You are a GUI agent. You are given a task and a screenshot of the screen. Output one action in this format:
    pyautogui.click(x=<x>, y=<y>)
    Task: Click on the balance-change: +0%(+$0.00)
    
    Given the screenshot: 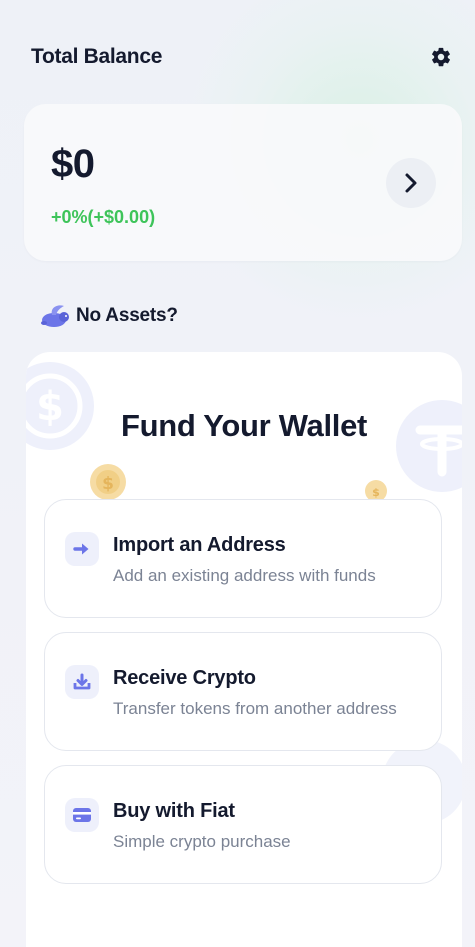 What is the action you would take?
    pyautogui.click(x=103, y=217)
    